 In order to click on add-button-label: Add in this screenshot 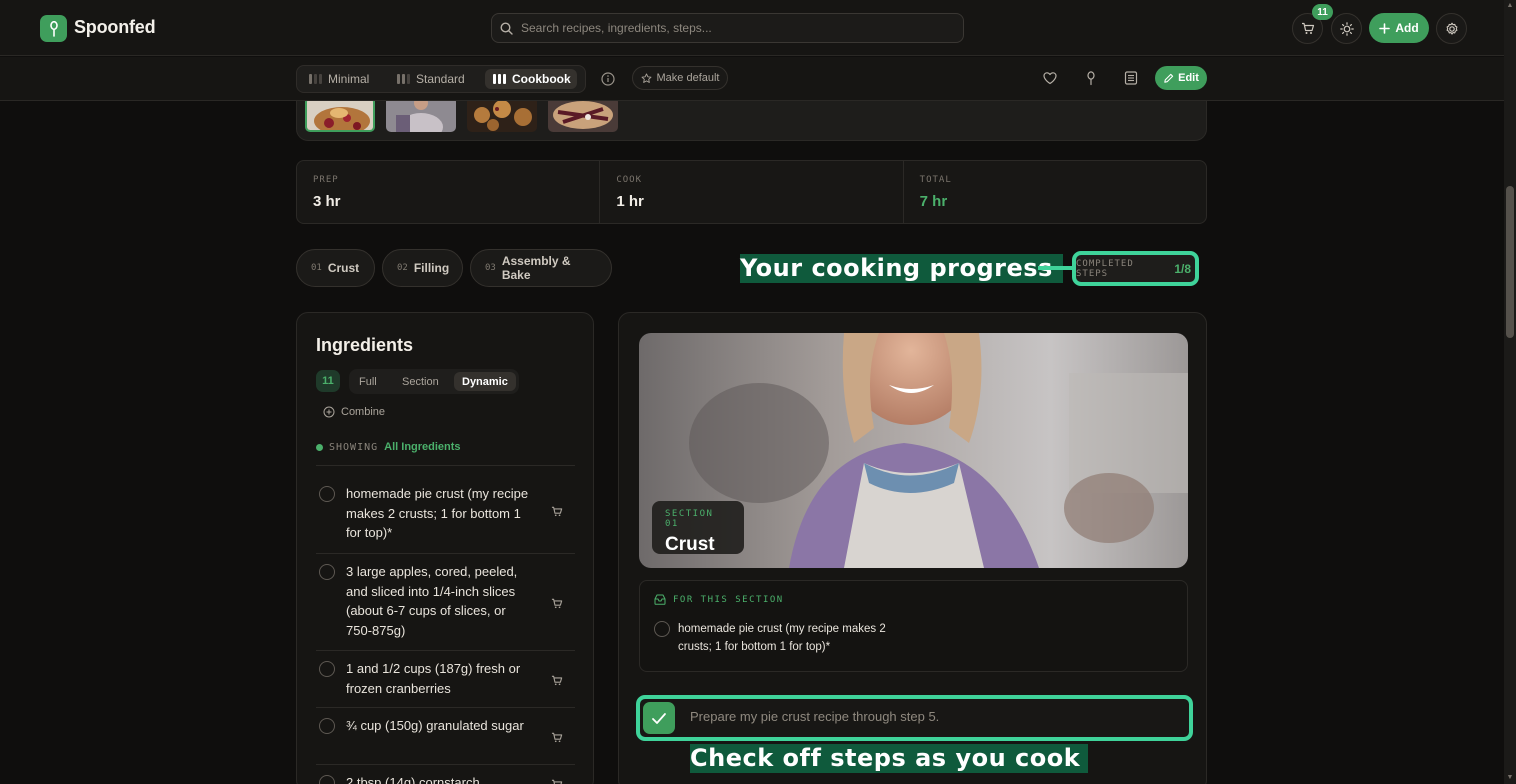, I will do `click(1407, 28)`.